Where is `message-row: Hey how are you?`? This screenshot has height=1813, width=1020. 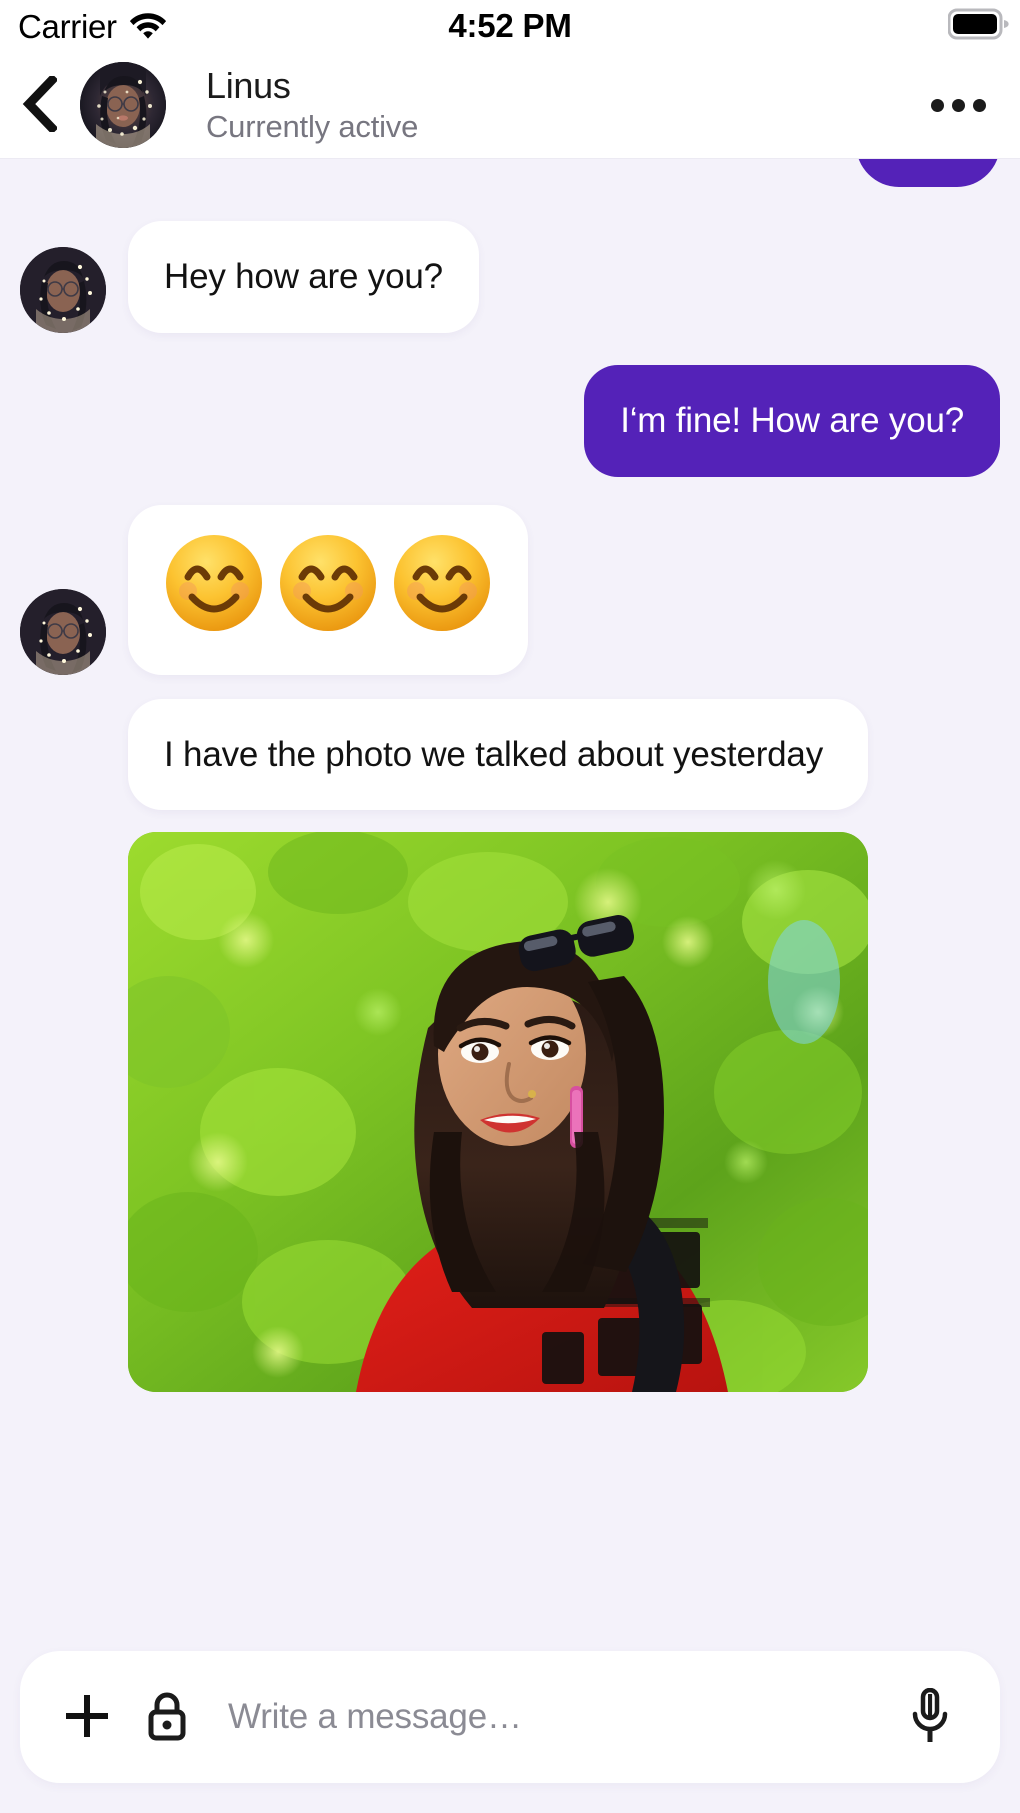
message-row: Hey how are you? is located at coordinates (510, 277).